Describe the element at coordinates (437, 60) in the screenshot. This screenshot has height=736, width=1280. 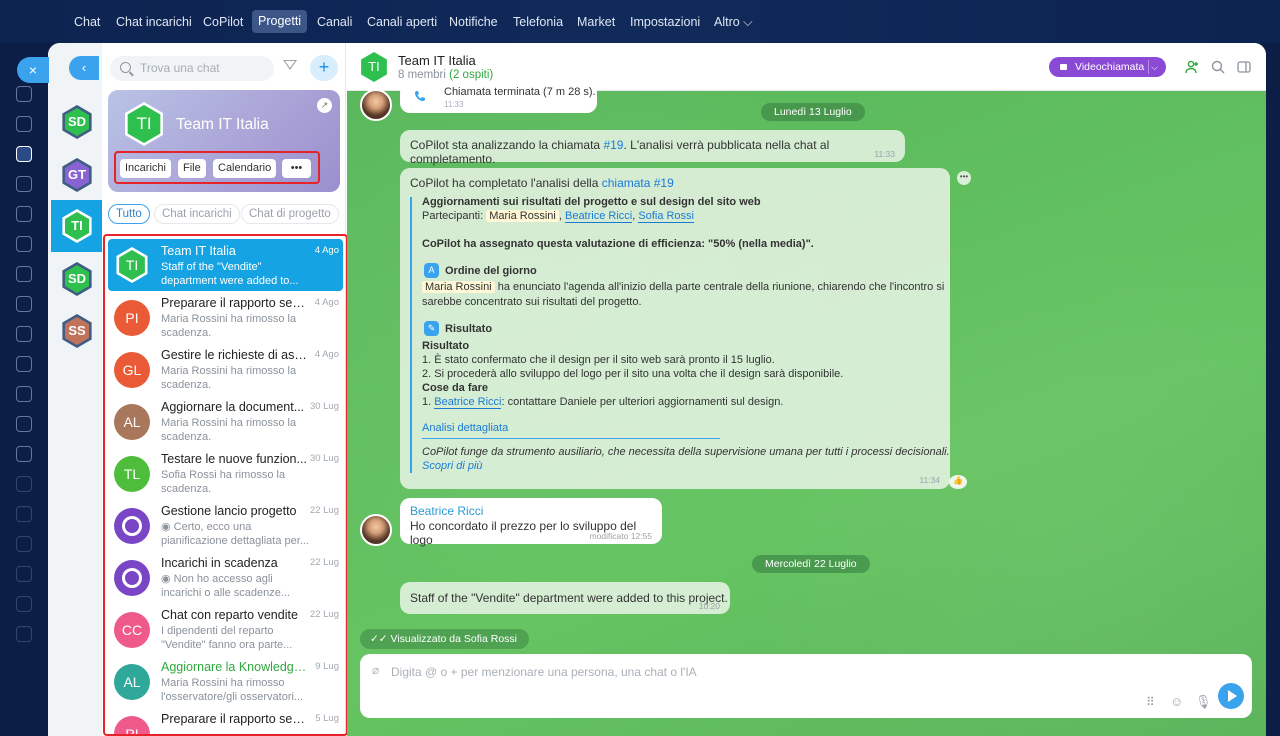
I see `chat-title: Team IT Italia` at that location.